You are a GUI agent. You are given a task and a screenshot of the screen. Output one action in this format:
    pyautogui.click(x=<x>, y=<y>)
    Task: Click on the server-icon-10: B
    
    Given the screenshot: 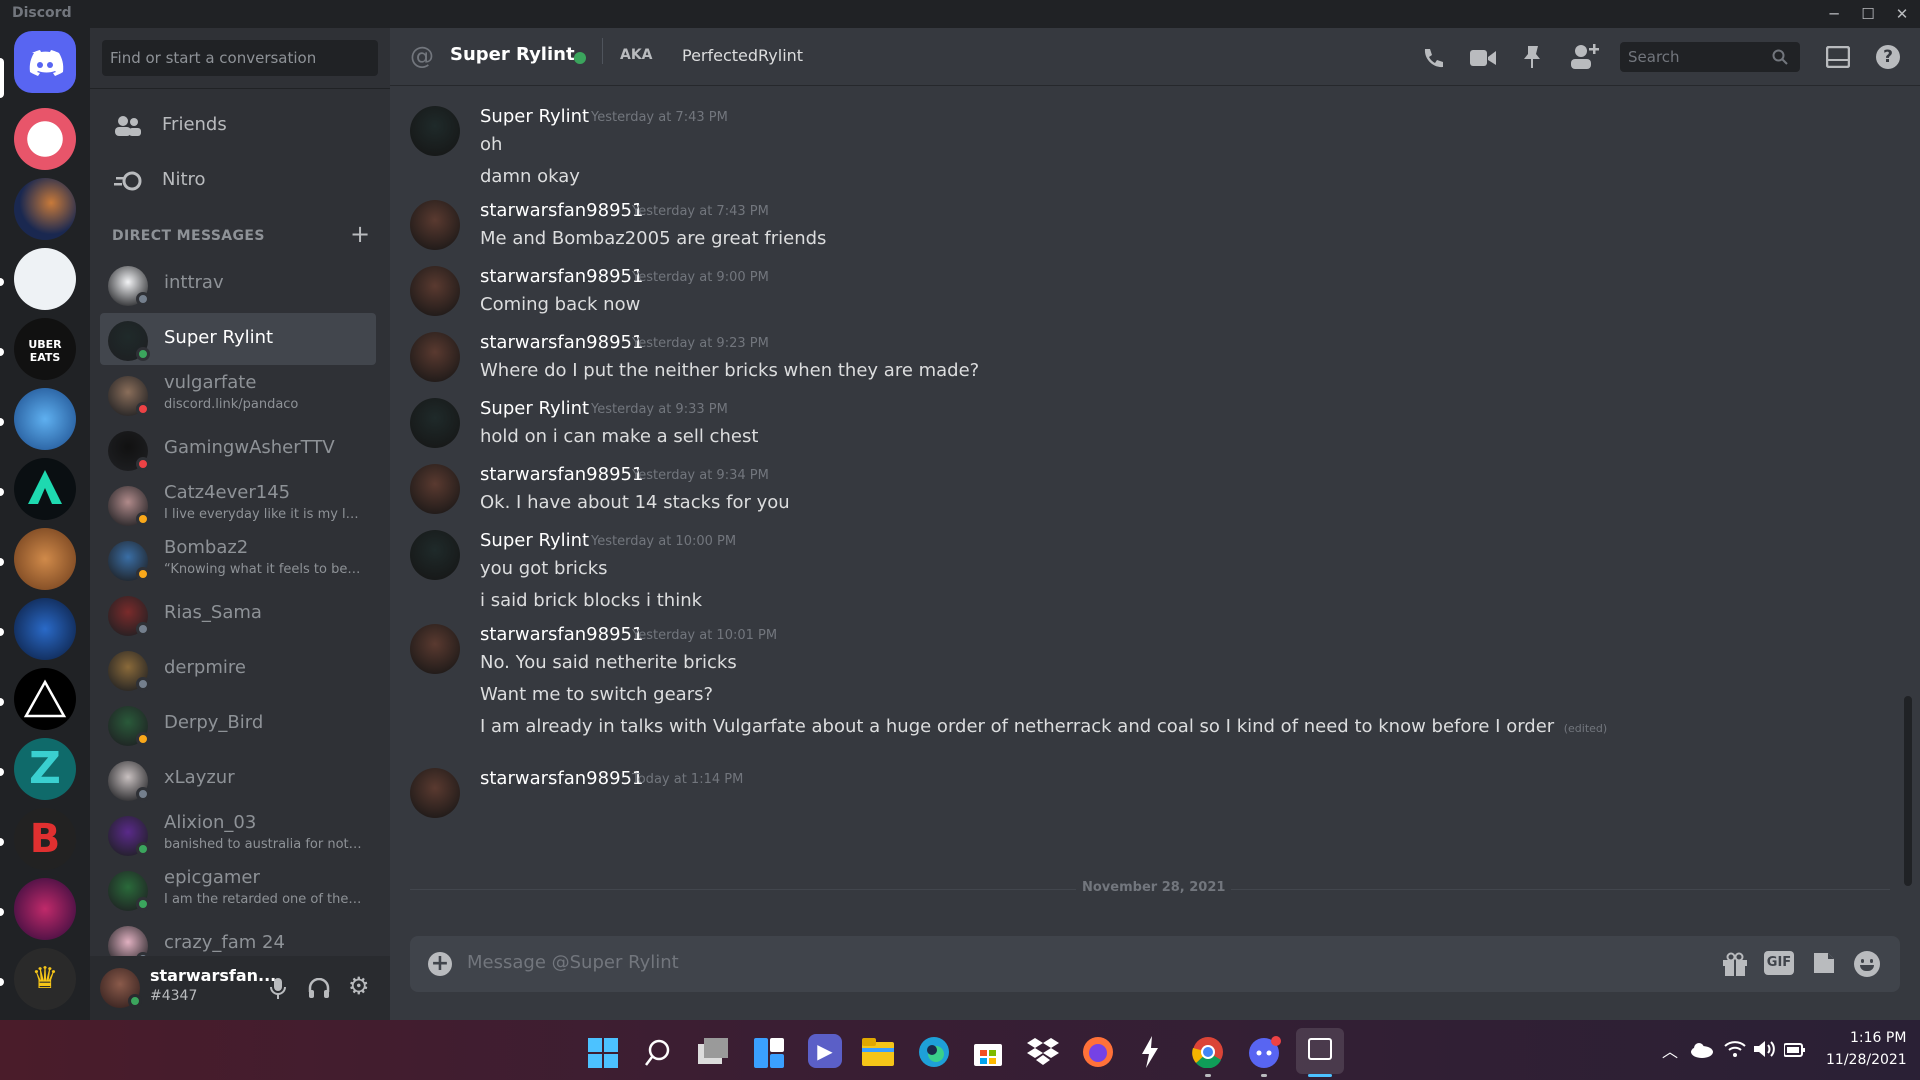 What is the action you would take?
    pyautogui.click(x=45, y=839)
    